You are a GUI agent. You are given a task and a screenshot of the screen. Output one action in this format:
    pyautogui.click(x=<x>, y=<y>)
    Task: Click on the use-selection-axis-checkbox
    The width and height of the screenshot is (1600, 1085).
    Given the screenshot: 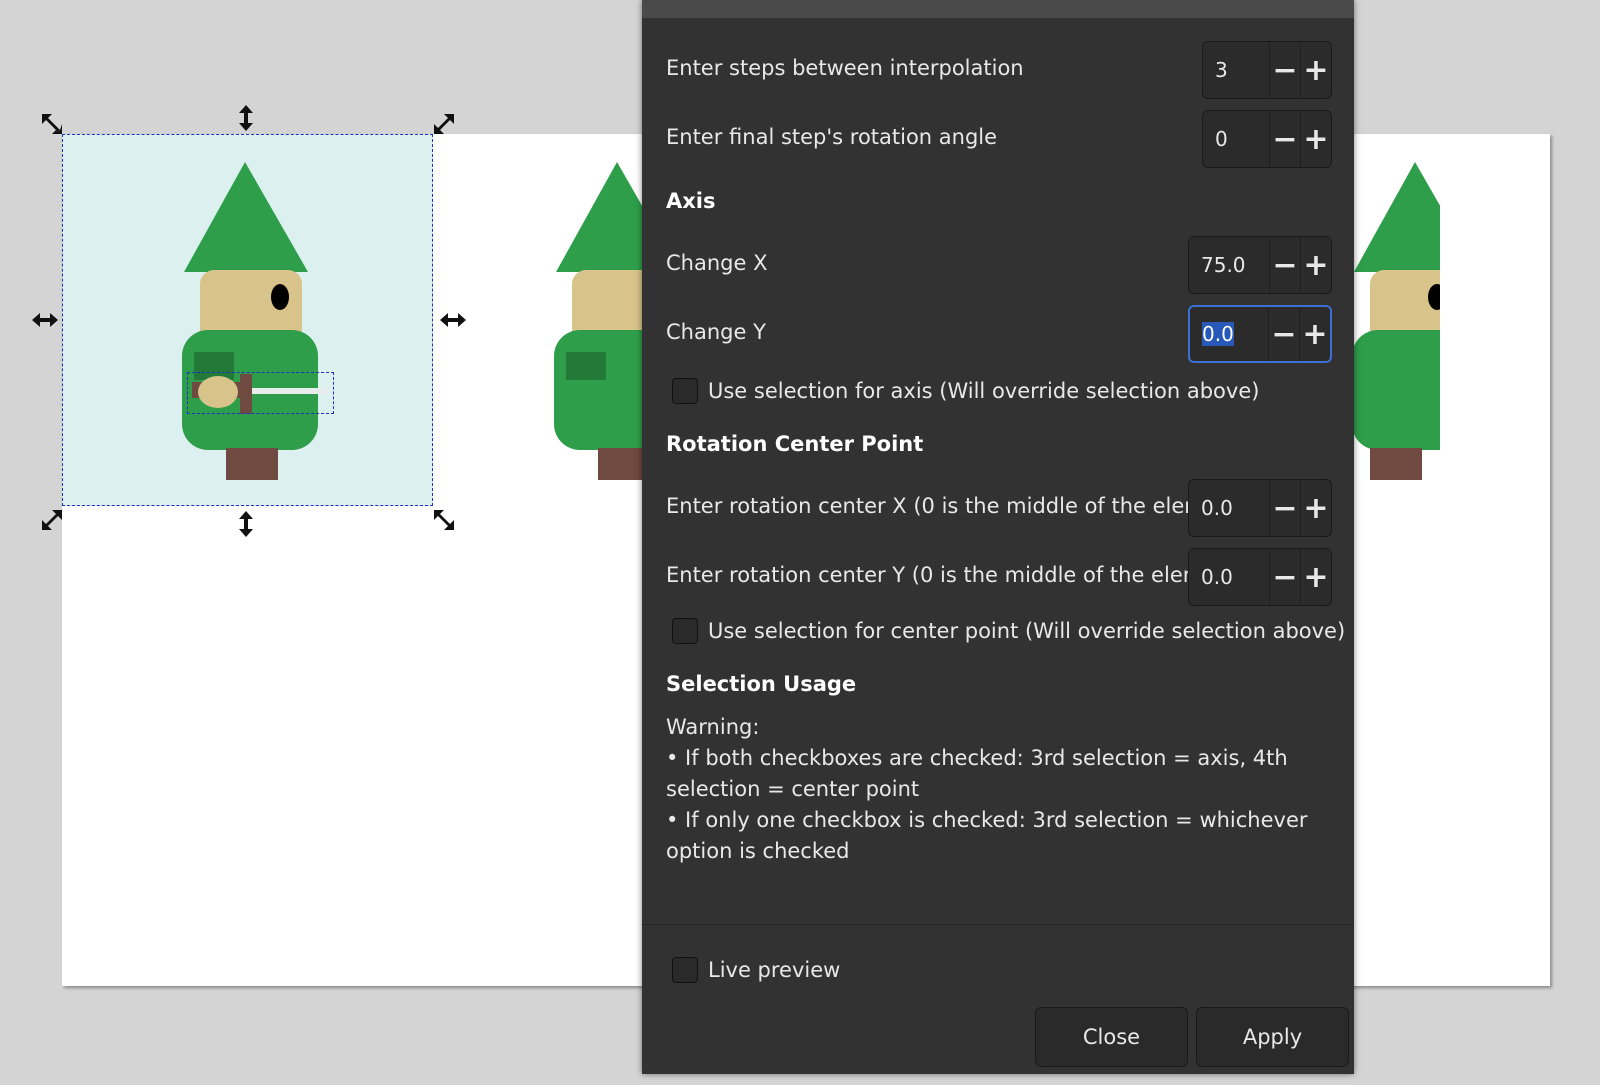 What is the action you would take?
    pyautogui.click(x=685, y=391)
    